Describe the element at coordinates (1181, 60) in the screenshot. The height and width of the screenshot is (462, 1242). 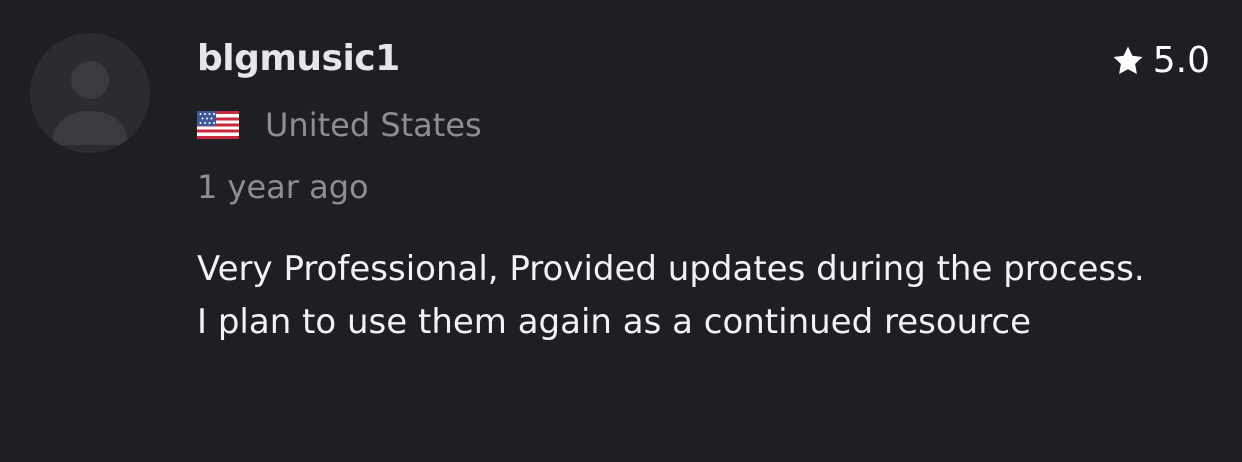
I see `rating-value: 5.0` at that location.